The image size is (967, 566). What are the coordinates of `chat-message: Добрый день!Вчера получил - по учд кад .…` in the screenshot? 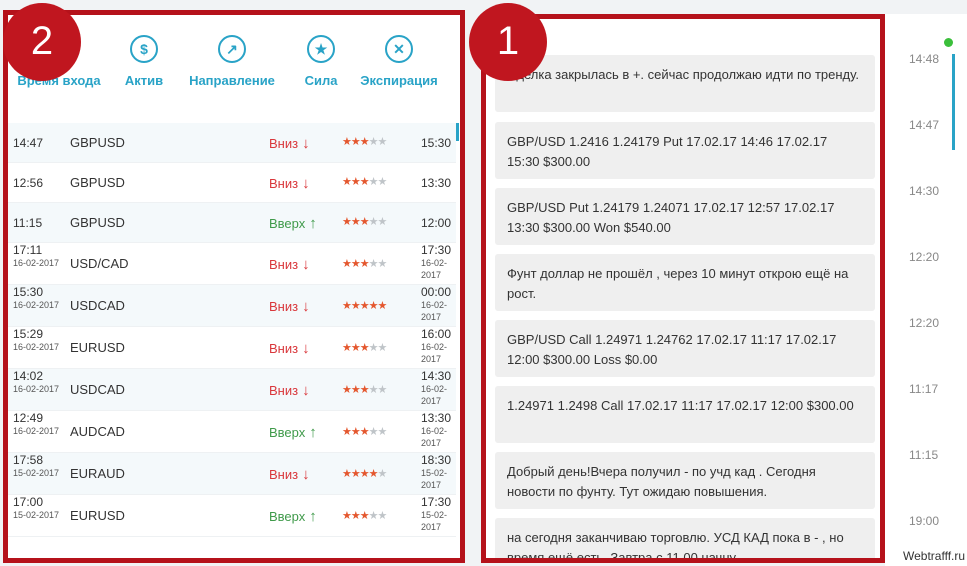 It's located at (685, 480).